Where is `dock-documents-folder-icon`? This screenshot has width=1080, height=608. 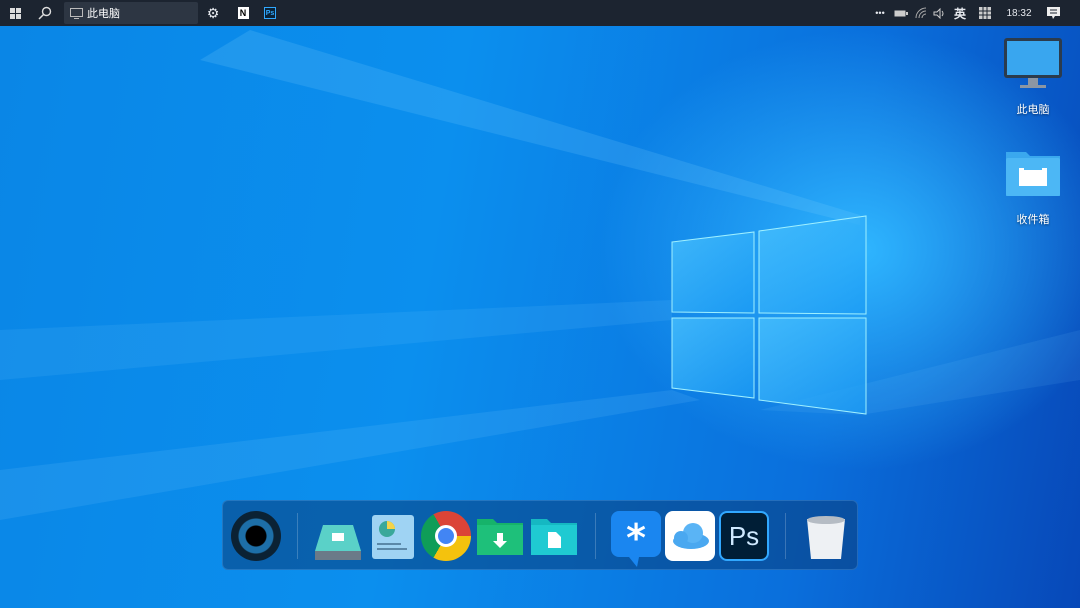 dock-documents-folder-icon is located at coordinates (554, 536).